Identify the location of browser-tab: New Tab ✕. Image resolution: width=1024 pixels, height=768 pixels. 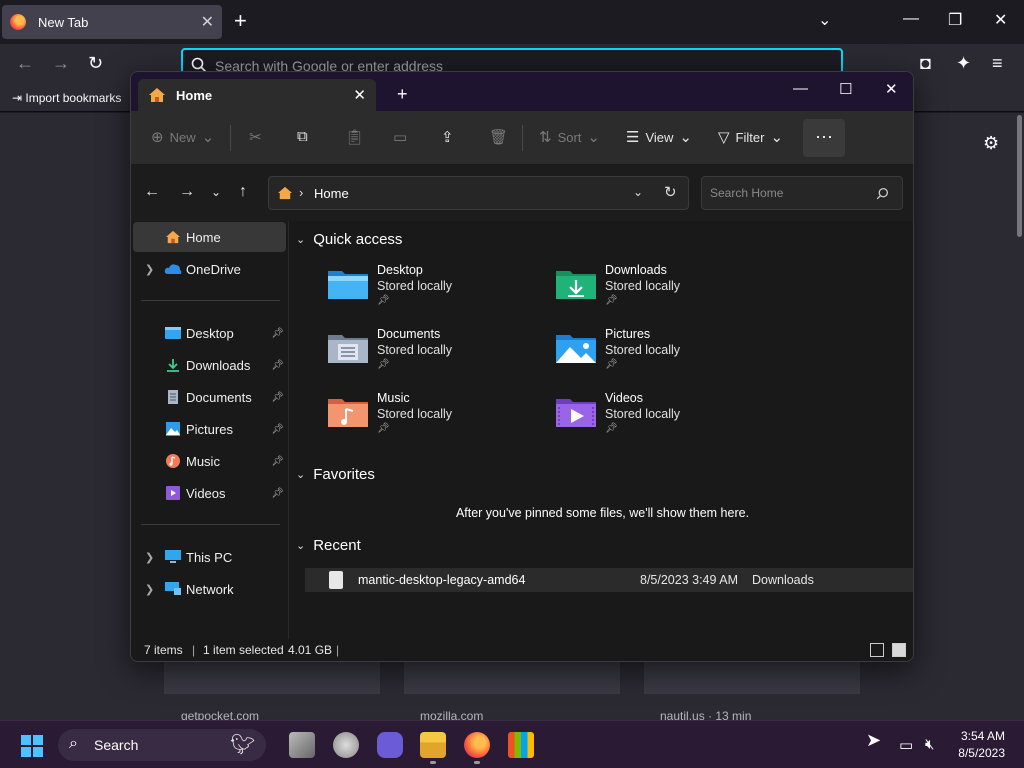
(112, 22).